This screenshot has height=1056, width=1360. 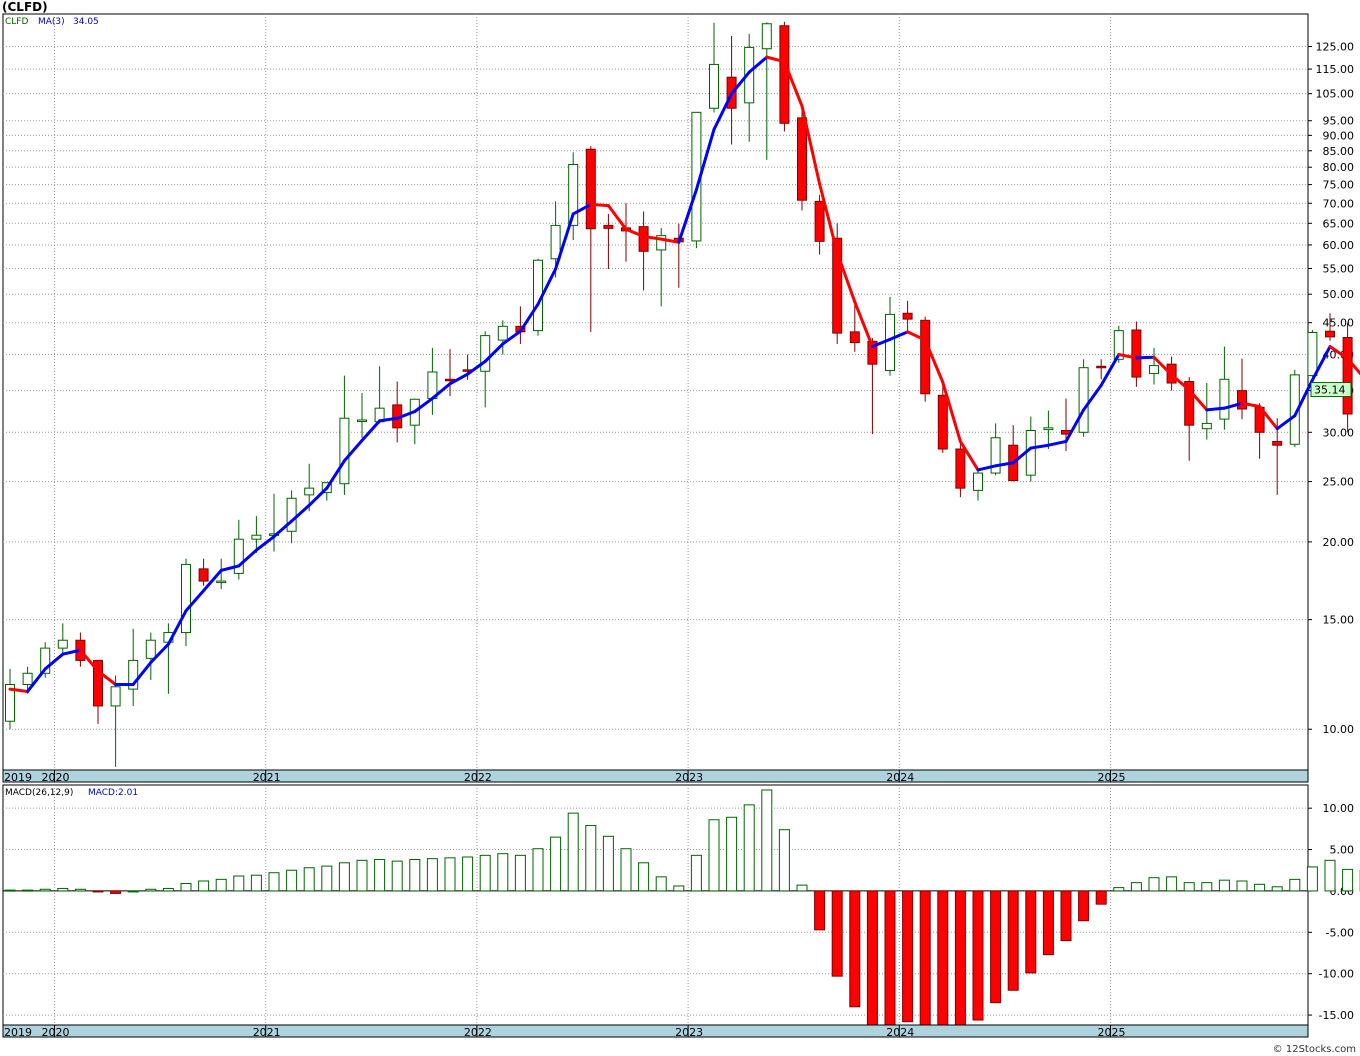 What do you see at coordinates (267, 777) in the screenshot?
I see `year-label: 2021` at bounding box center [267, 777].